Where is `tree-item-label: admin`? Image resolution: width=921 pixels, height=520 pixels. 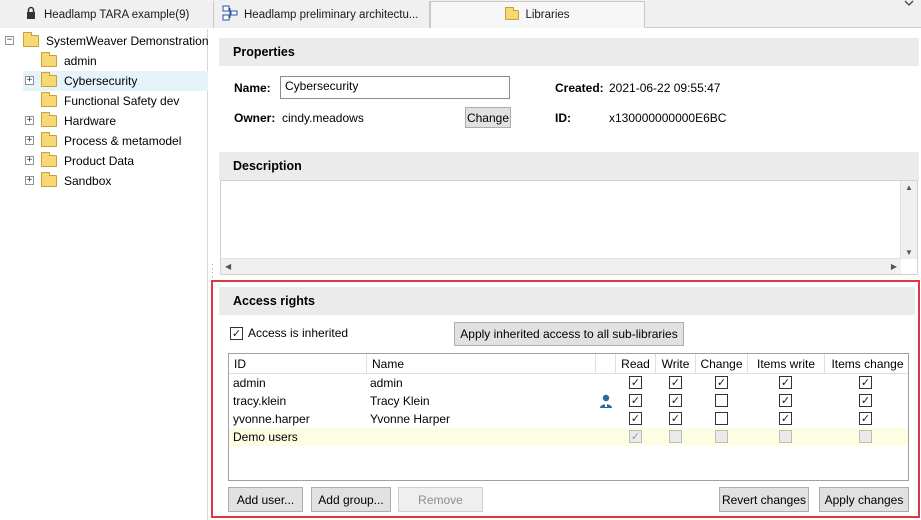
tree-item-label: admin is located at coordinates (80, 61).